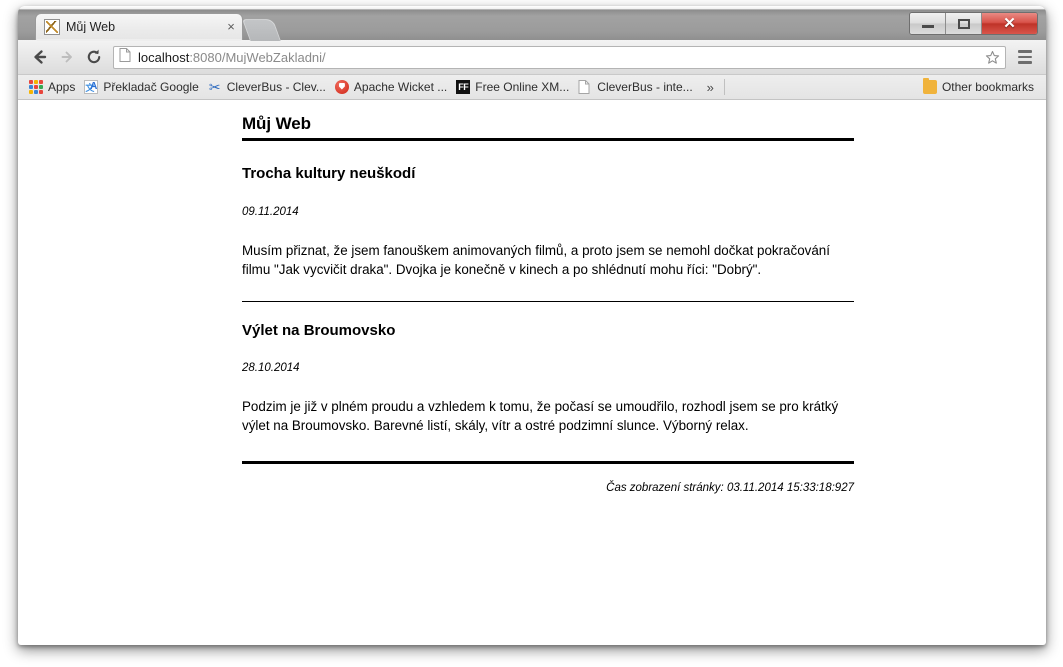 The height and width of the screenshot is (667, 1063). I want to click on reload-icon, so click(93, 56).